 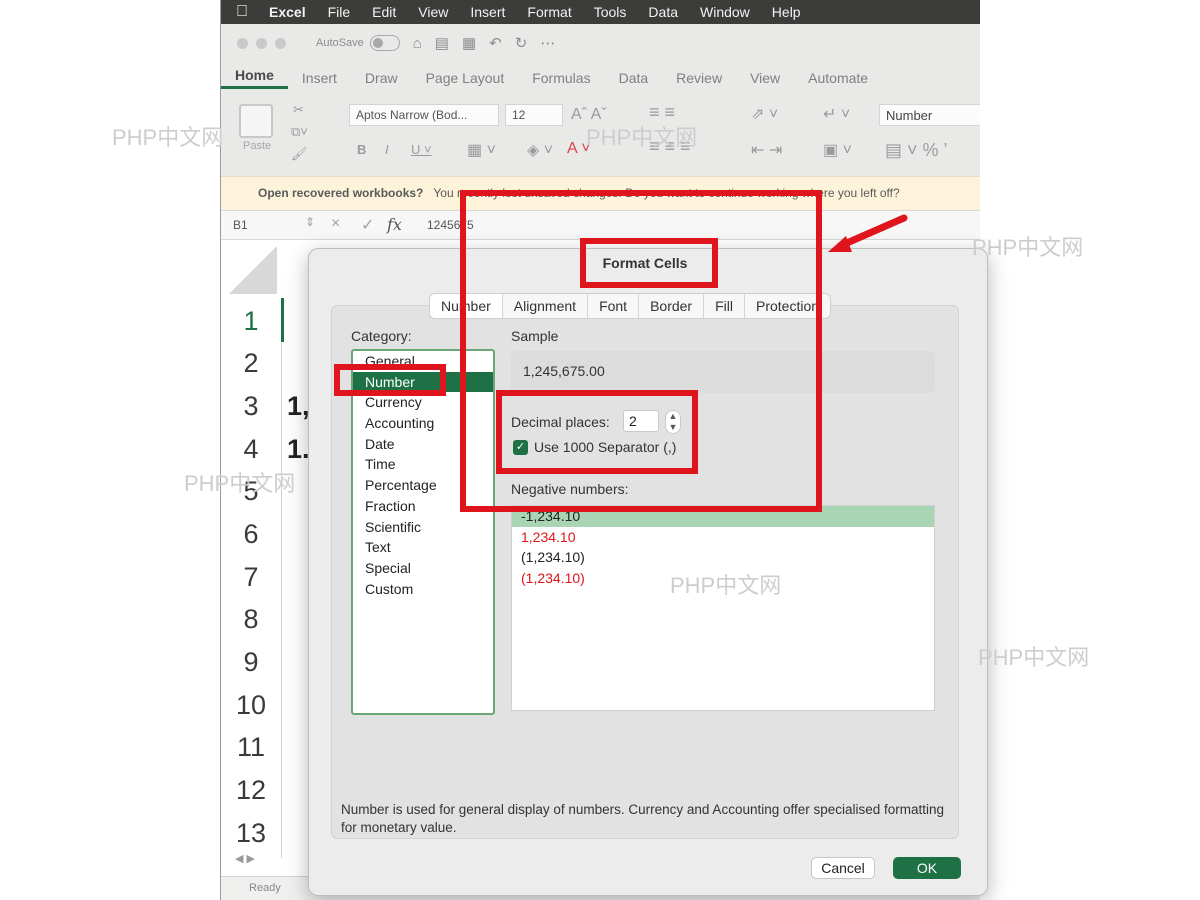 I want to click on redo-icon: ↻, so click(x=521, y=43).